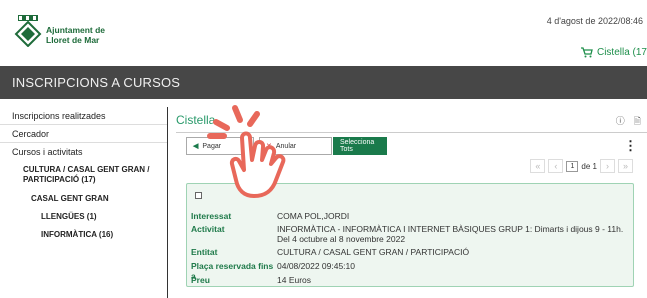 Image resolution: width=647 pixels, height=298 pixels. Describe the element at coordinates (637, 122) in the screenshot. I see `document-icon: 🗎` at that location.